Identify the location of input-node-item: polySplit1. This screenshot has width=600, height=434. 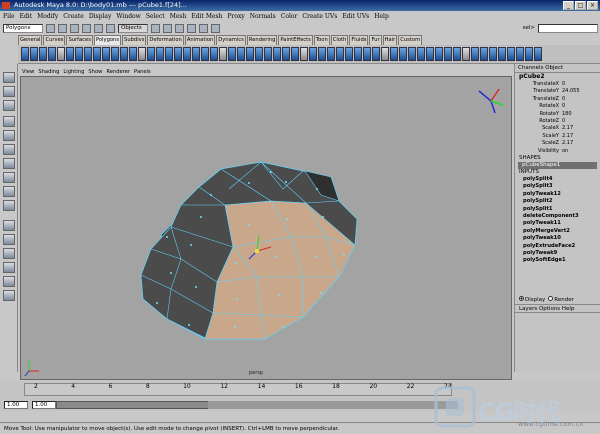
(557, 209).